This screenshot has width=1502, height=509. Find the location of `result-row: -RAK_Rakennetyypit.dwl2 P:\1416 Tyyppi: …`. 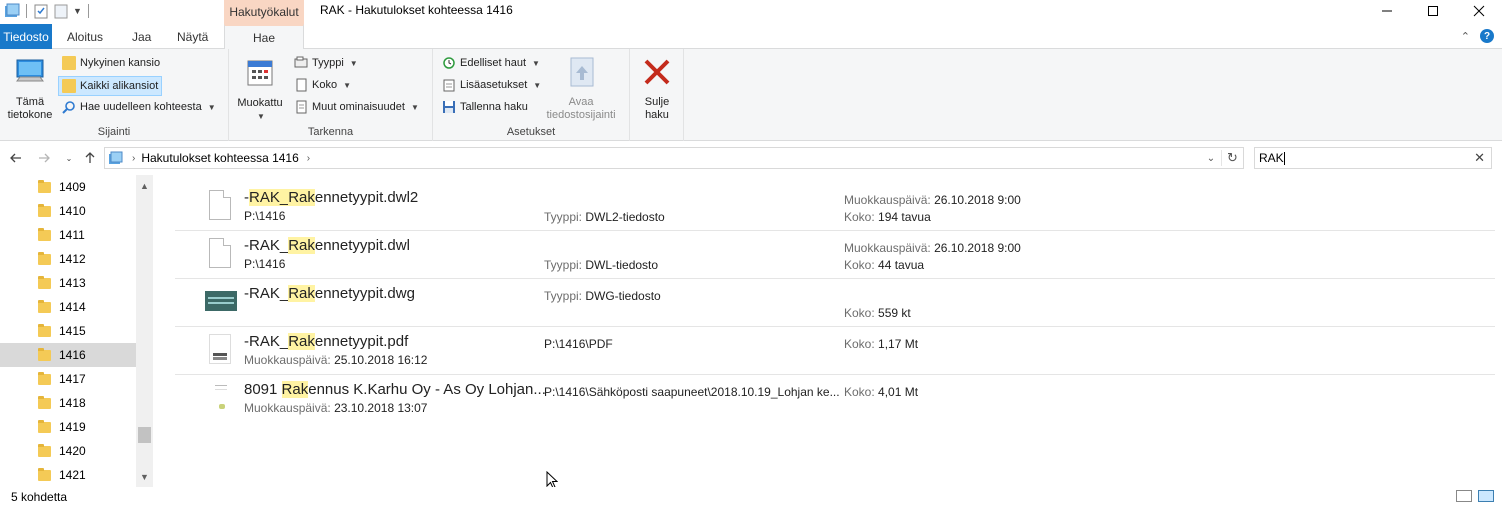

result-row: -RAK_Rakennetyypit.dwl2 P:\1416 Tyyppi: … is located at coordinates (835, 207).